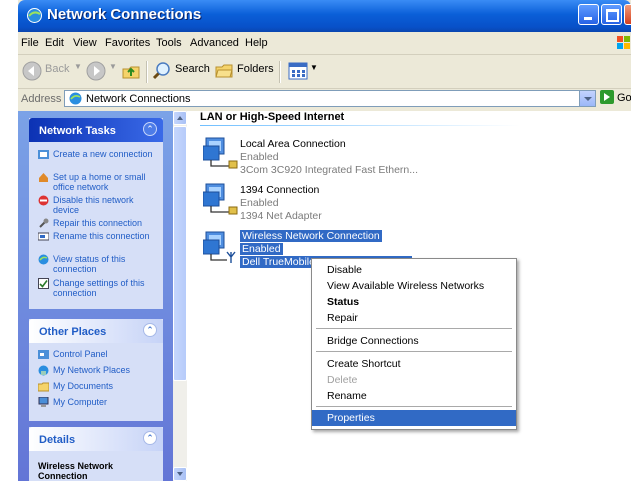 This screenshot has width=631, height=481. I want to click on network-tasks-header: Network Tasks ⌃, so click(96, 130).